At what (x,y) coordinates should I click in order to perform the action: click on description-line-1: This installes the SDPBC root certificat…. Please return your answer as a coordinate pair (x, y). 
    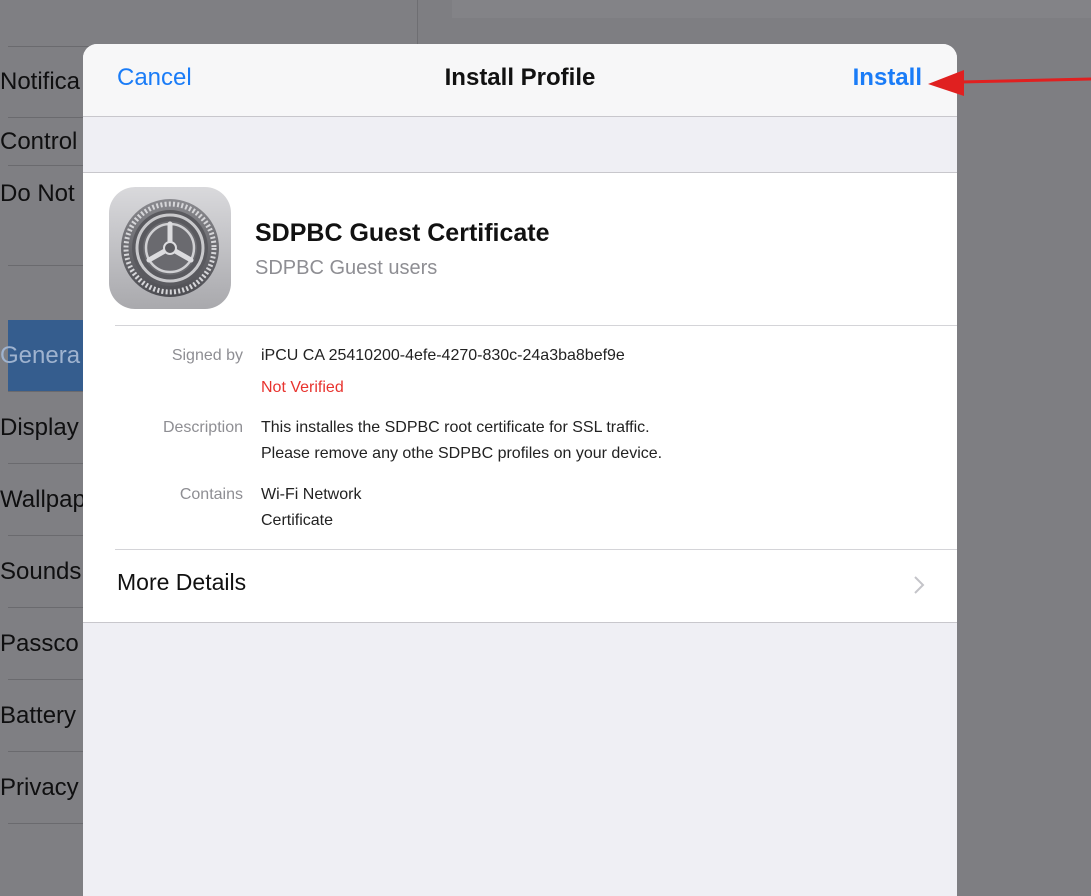
    Looking at the image, I should click on (455, 427).